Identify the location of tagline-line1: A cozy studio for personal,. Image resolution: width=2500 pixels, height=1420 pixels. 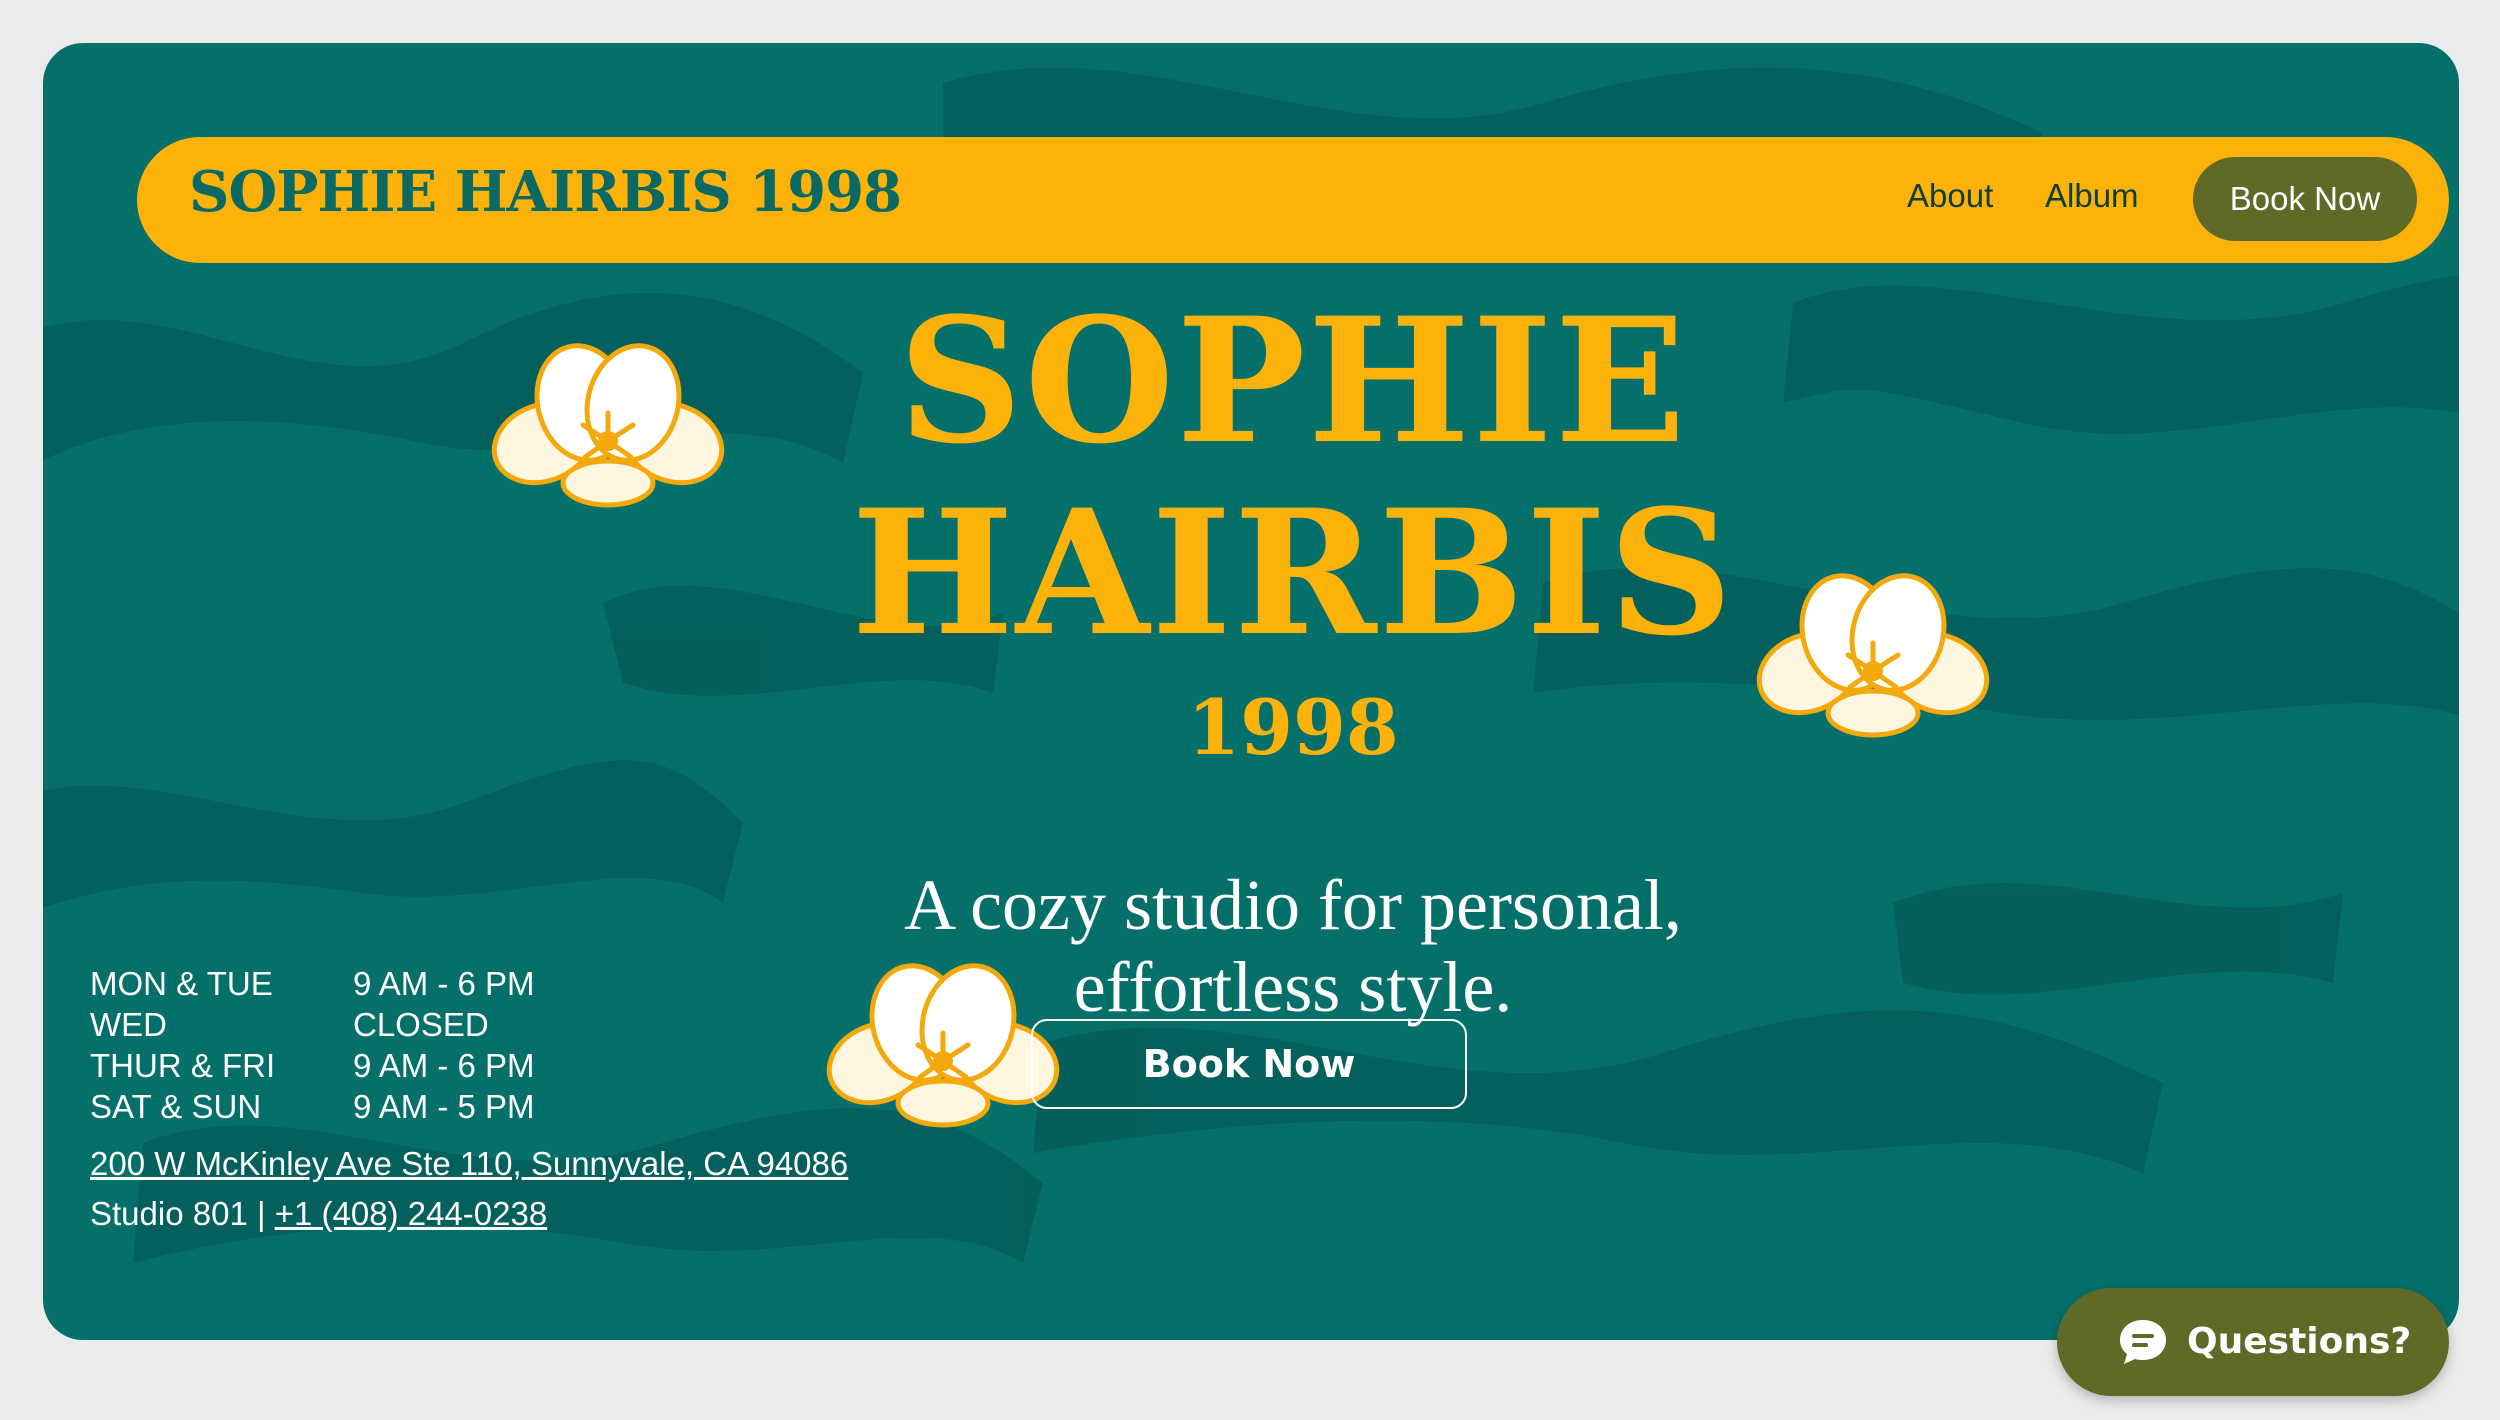
(1293, 905).